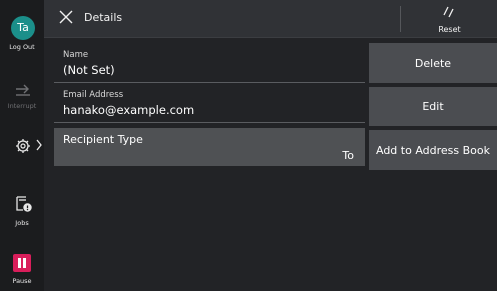 This screenshot has width=497, height=291. What do you see at coordinates (348, 155) in the screenshot?
I see `recipient-type-value: To` at bounding box center [348, 155].